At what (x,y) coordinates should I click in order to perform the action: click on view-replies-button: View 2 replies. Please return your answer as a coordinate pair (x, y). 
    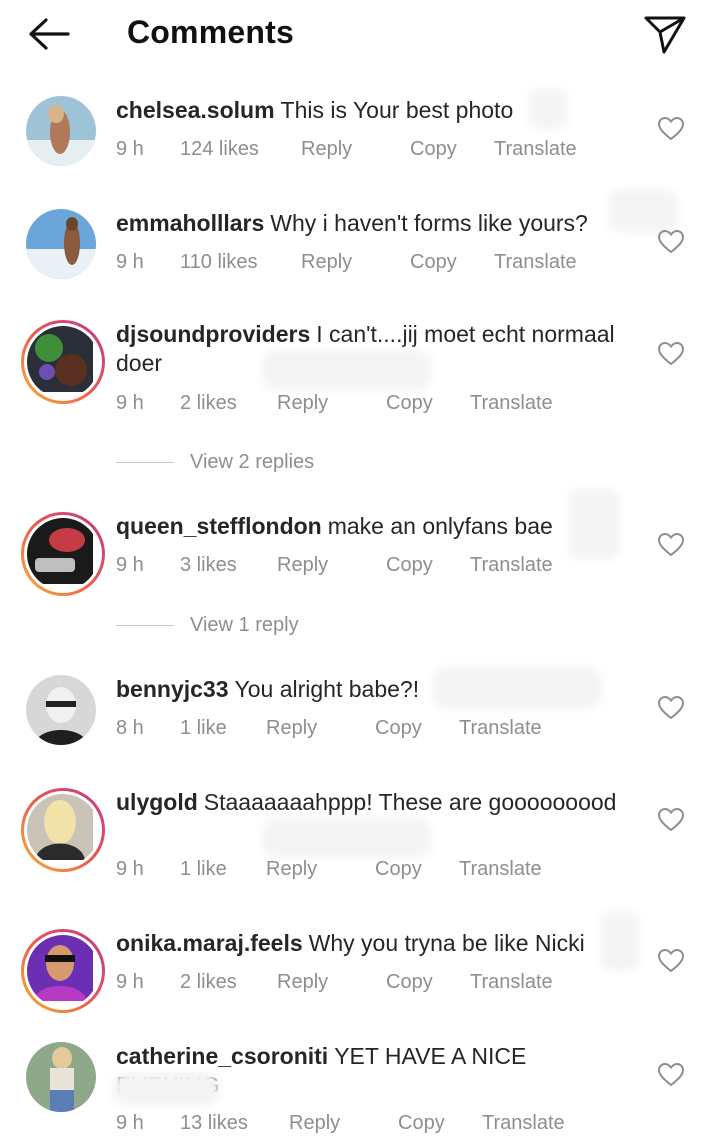
    Looking at the image, I should click on (215, 462).